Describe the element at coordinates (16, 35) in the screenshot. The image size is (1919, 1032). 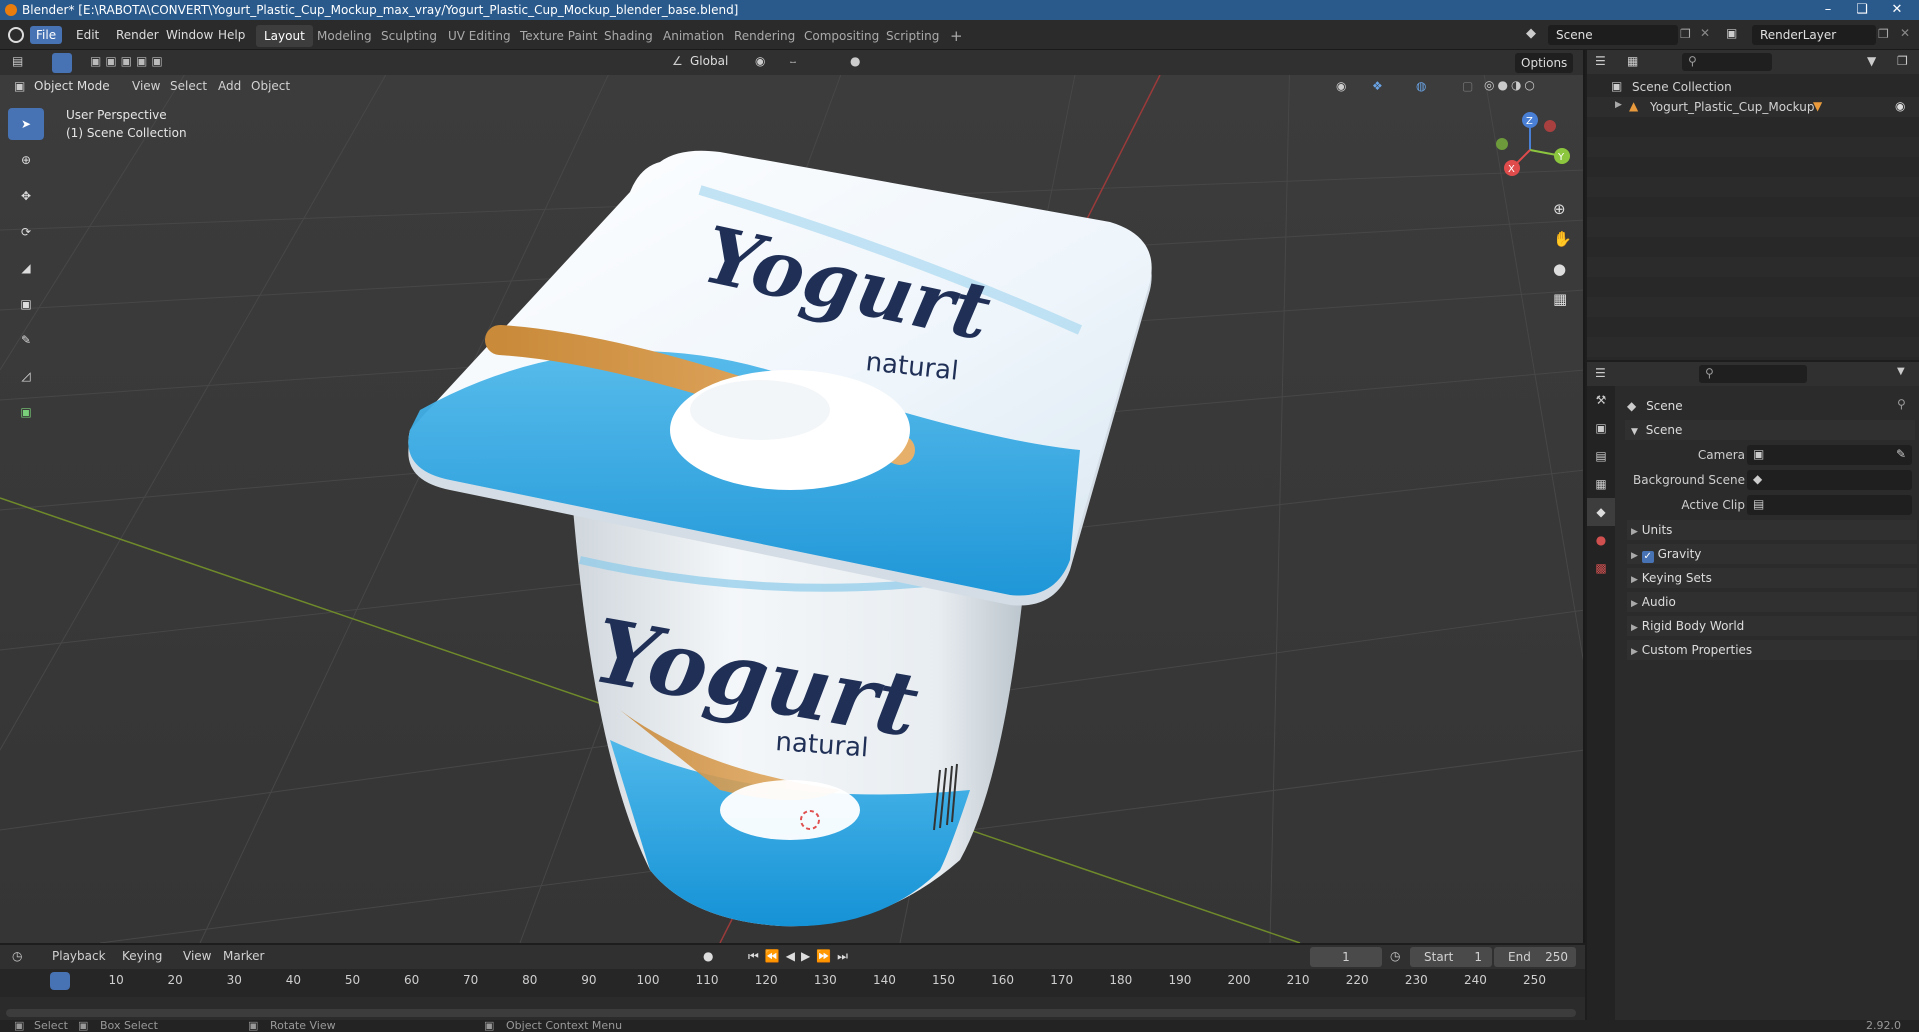
I see `blender-menu-icon` at that location.